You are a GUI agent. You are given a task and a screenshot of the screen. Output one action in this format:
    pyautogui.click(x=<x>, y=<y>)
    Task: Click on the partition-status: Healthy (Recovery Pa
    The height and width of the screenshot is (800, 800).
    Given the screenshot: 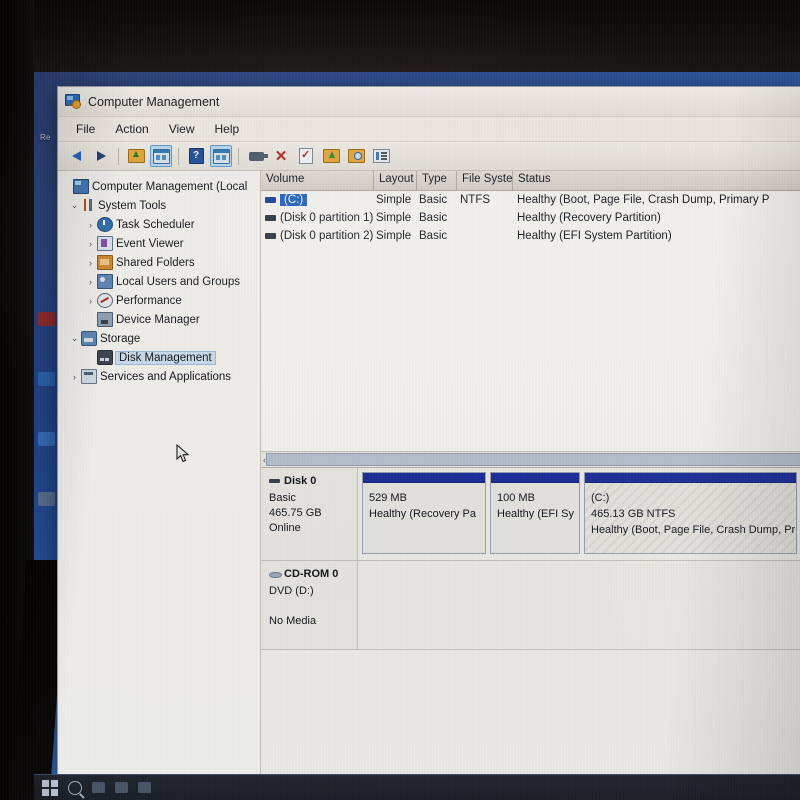 What is the action you would take?
    pyautogui.click(x=422, y=514)
    